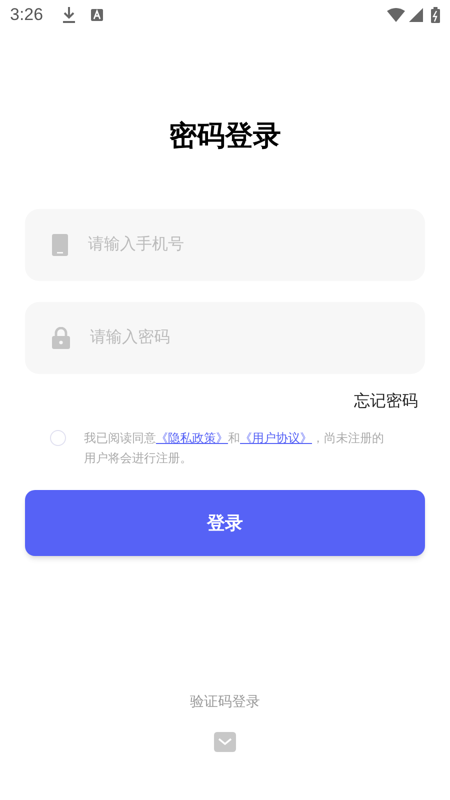 The image size is (450, 800). Describe the element at coordinates (416, 15) in the screenshot. I see `signal-icon` at that location.